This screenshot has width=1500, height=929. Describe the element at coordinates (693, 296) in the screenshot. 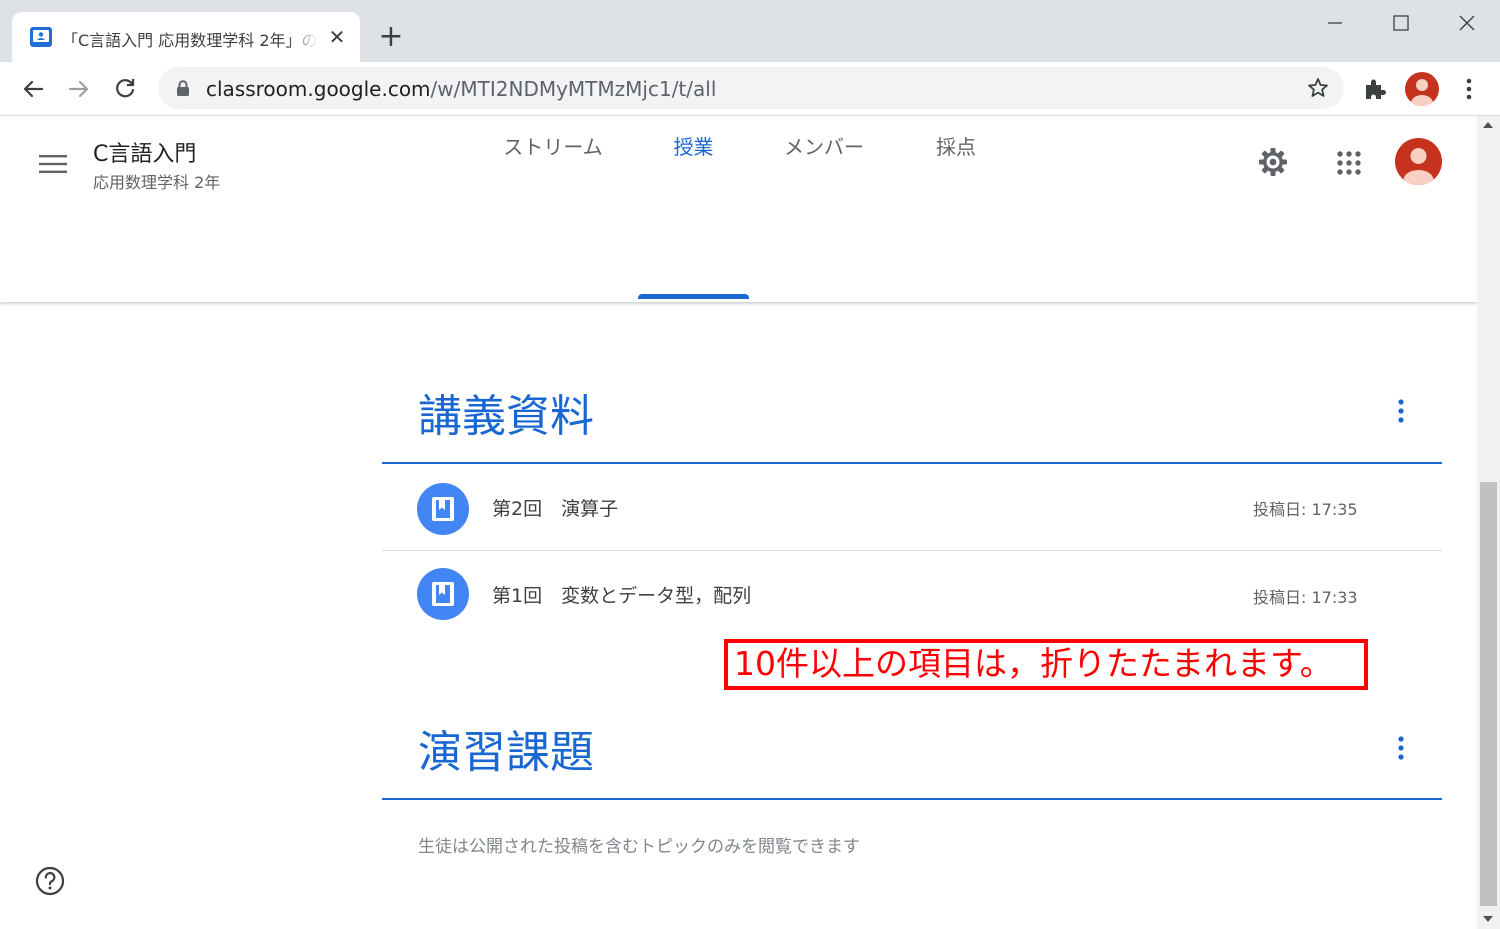

I see `active-tab-indicator` at that location.